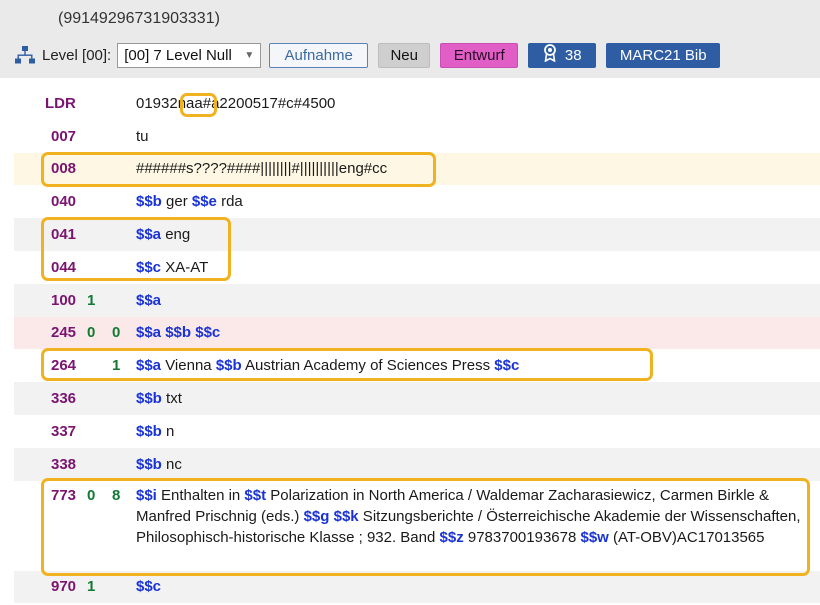 The image size is (820, 605). I want to click on marc-row-ldr: LDR 01932naa#a2200517#c#4500, so click(417, 103).